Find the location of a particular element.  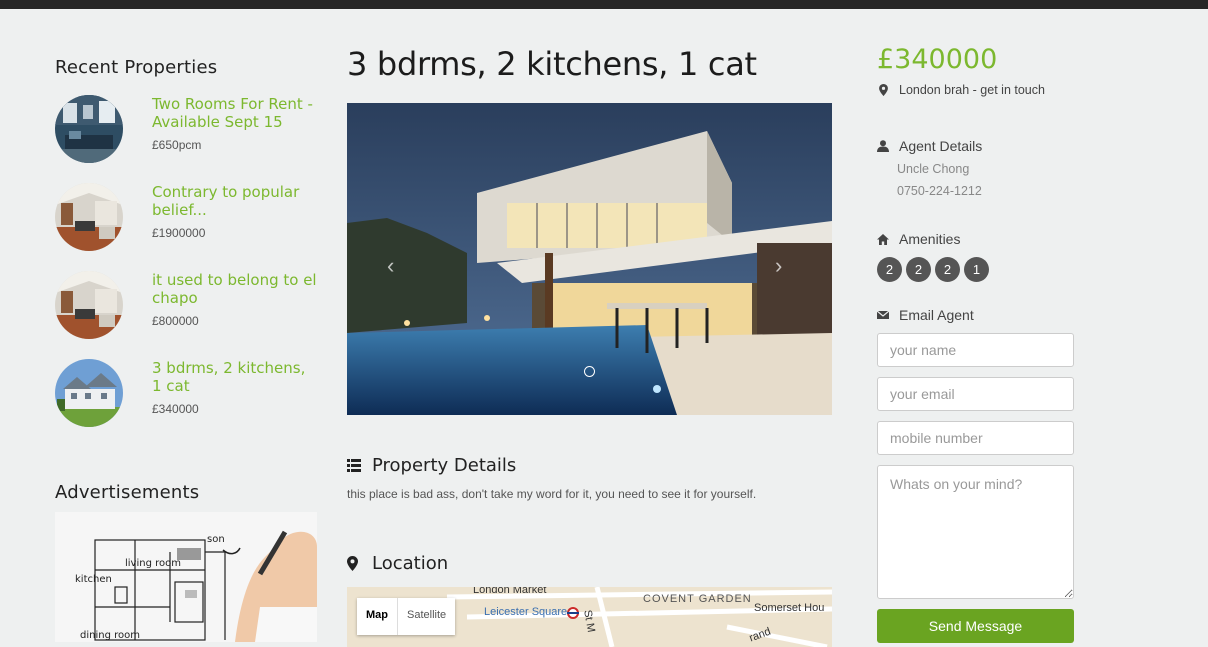

recent-property-price: £650pcm is located at coordinates (177, 145).